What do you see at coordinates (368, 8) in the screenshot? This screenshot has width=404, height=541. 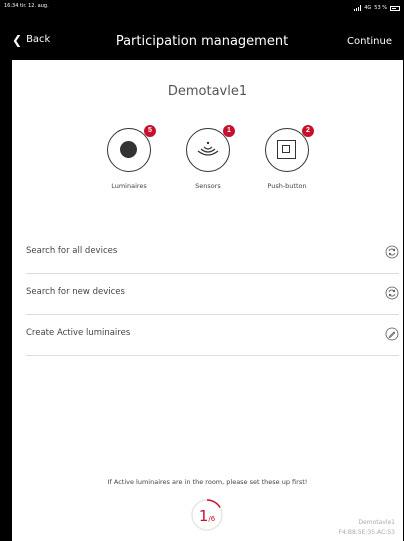 I see `network-label: 4G` at bounding box center [368, 8].